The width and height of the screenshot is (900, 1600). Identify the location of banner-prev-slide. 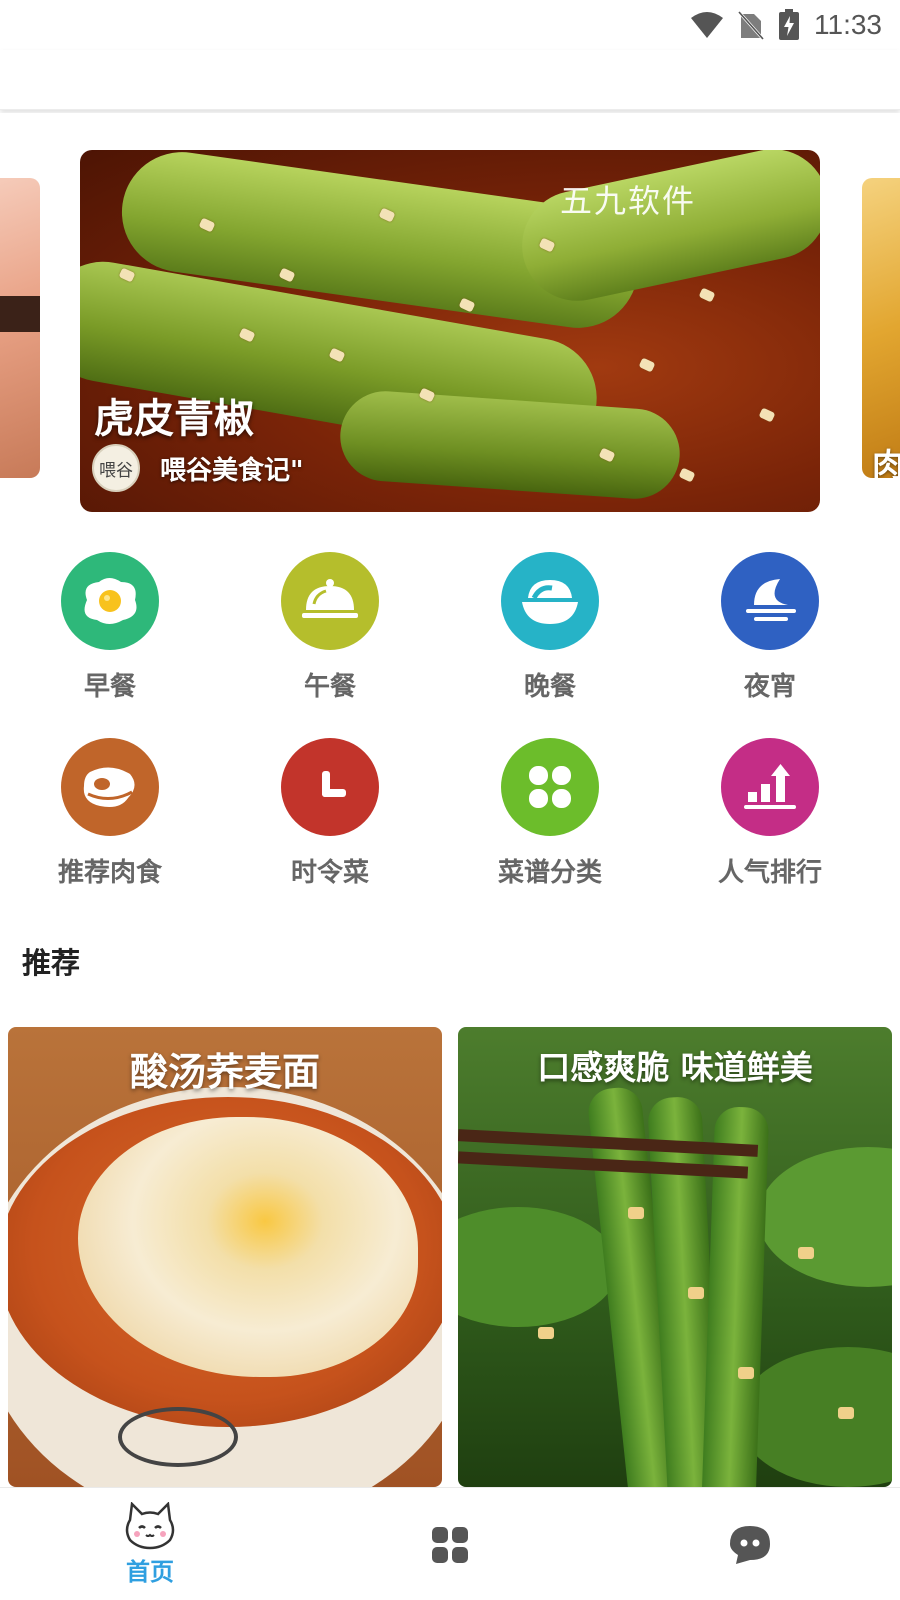
(20, 328).